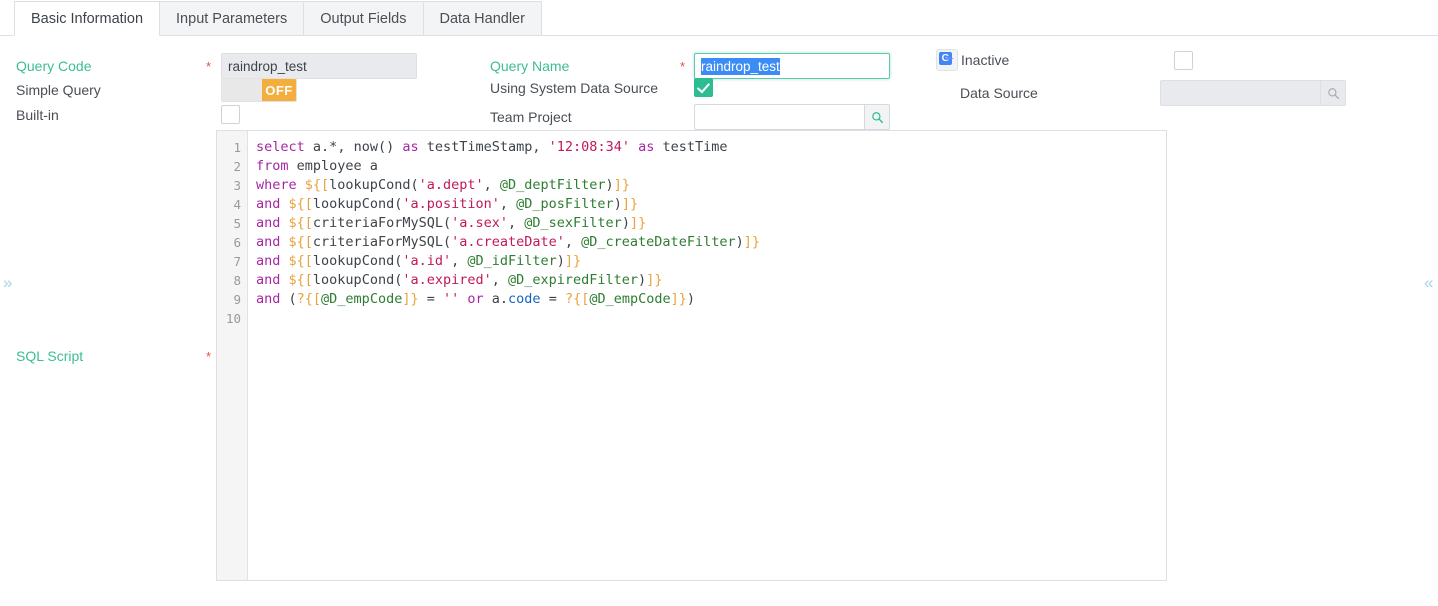 Image resolution: width=1438 pixels, height=606 pixels. What do you see at coordinates (947, 60) in the screenshot?
I see `google-translate-icon: G` at bounding box center [947, 60].